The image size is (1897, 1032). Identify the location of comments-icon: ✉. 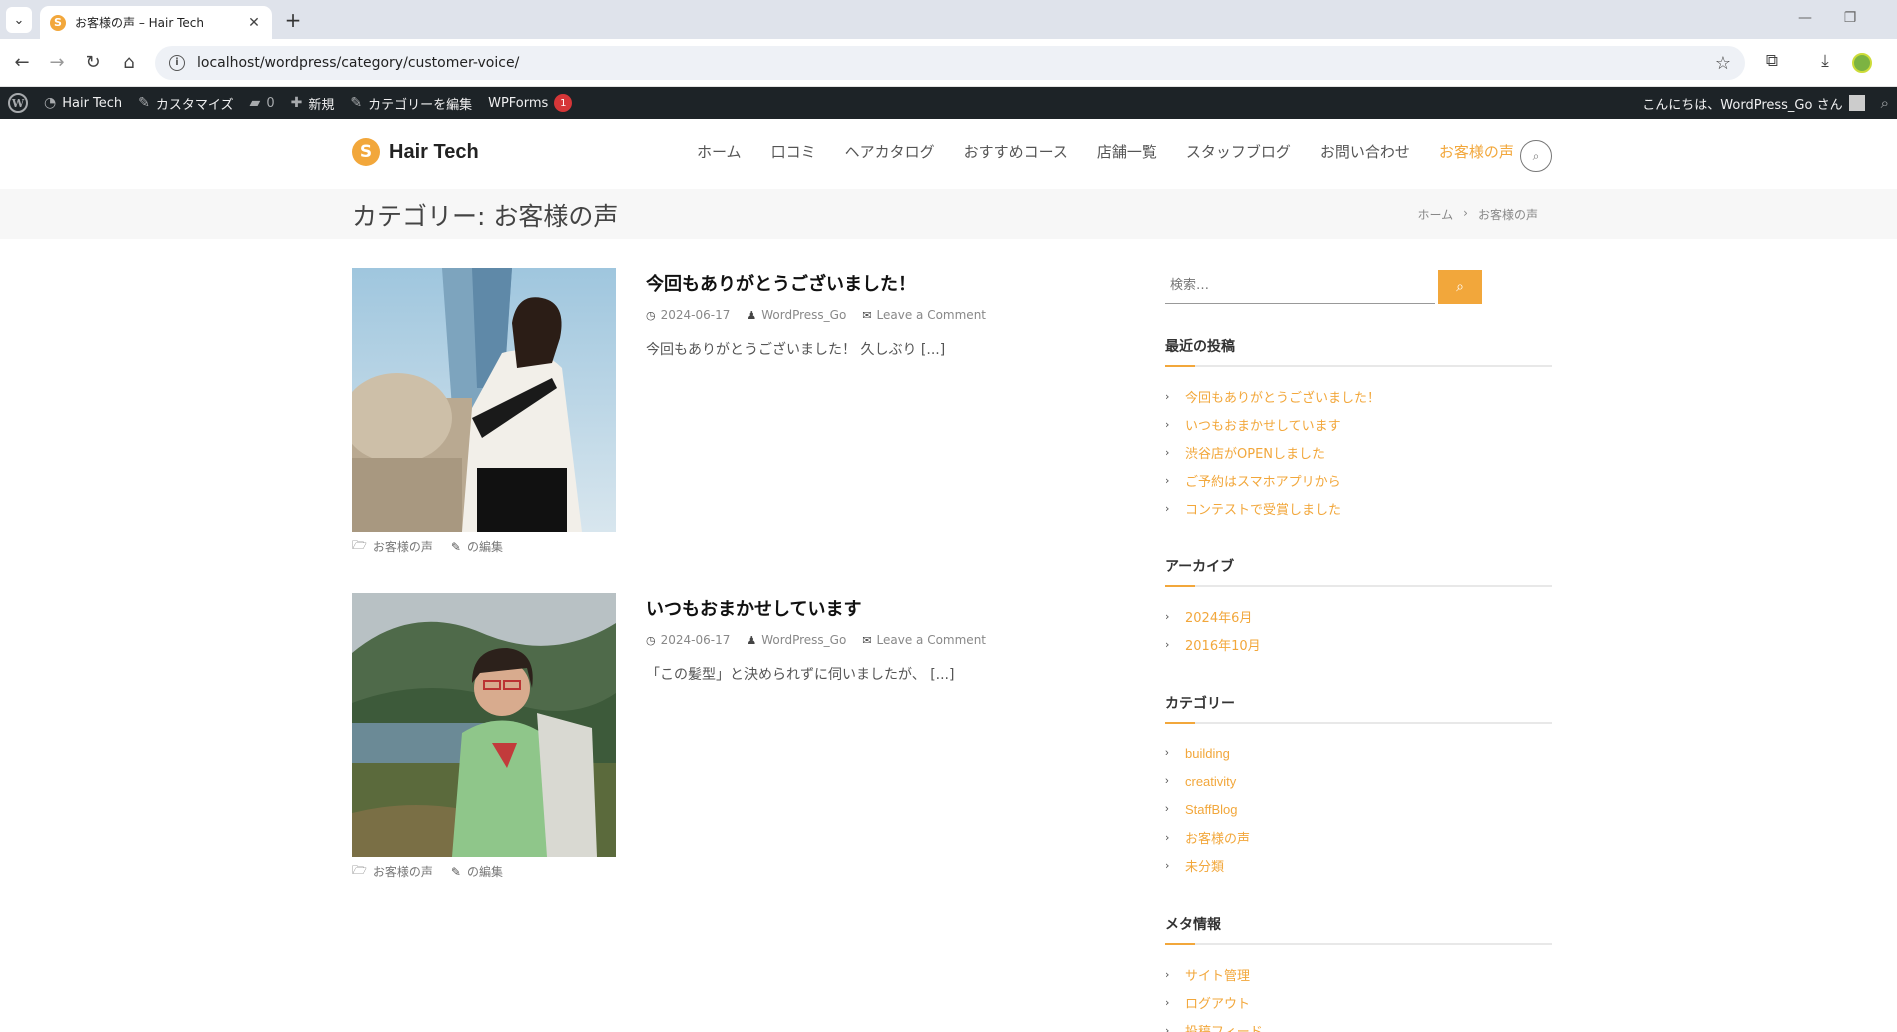
(867, 640).